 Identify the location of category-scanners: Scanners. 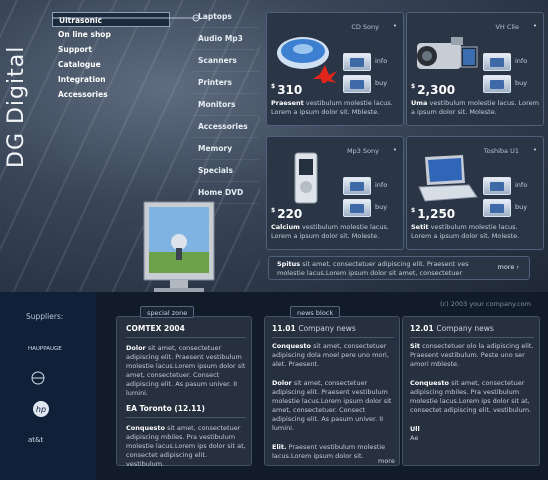
(226, 61).